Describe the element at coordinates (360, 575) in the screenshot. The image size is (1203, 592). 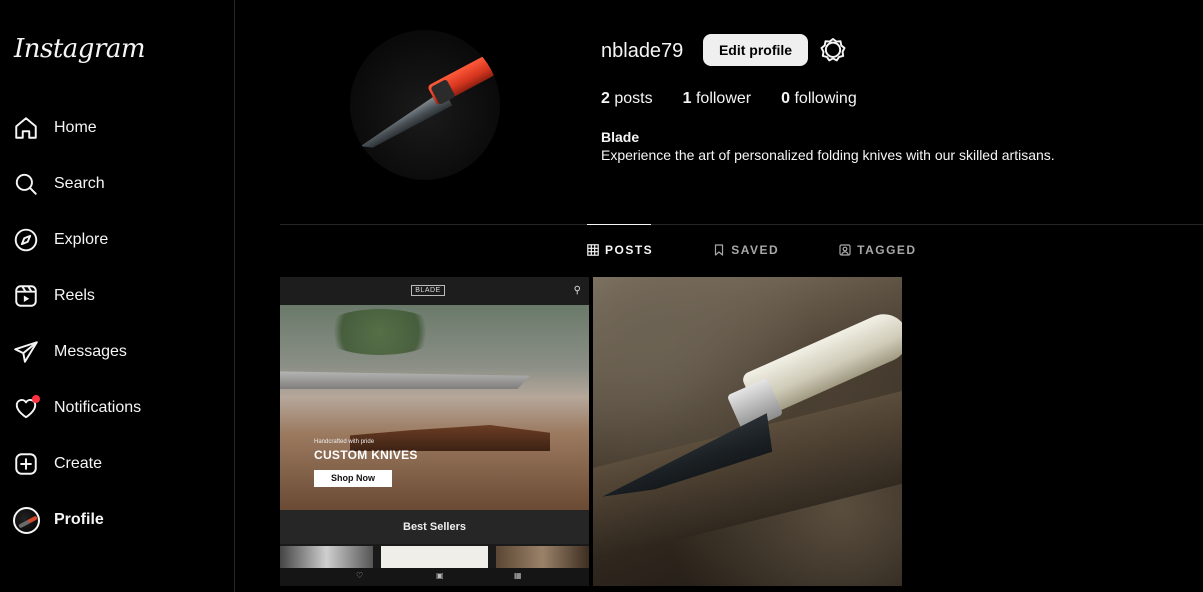
I see `heart-icon: ♡` at that location.